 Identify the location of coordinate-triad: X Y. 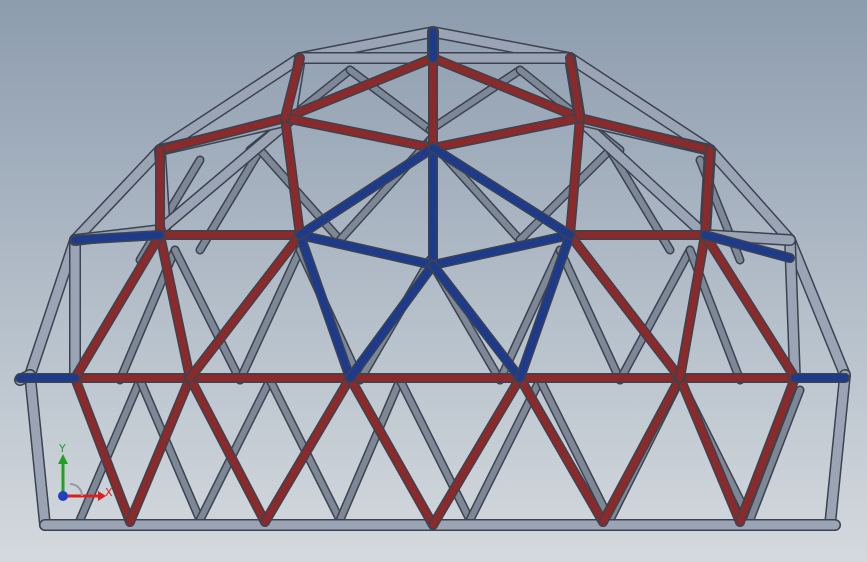
(85, 471).